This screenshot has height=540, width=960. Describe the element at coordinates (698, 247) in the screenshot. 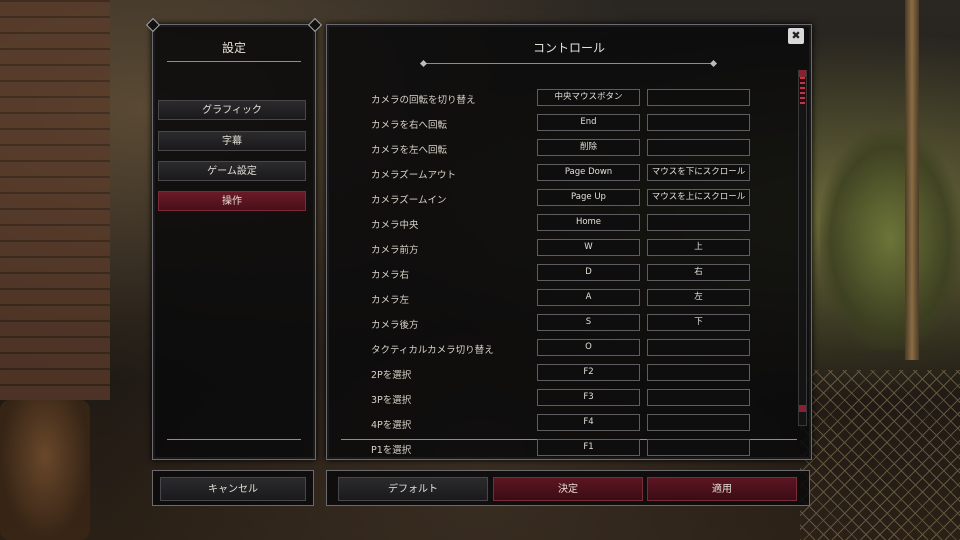

I see `secondary-key-field: 上` at that location.